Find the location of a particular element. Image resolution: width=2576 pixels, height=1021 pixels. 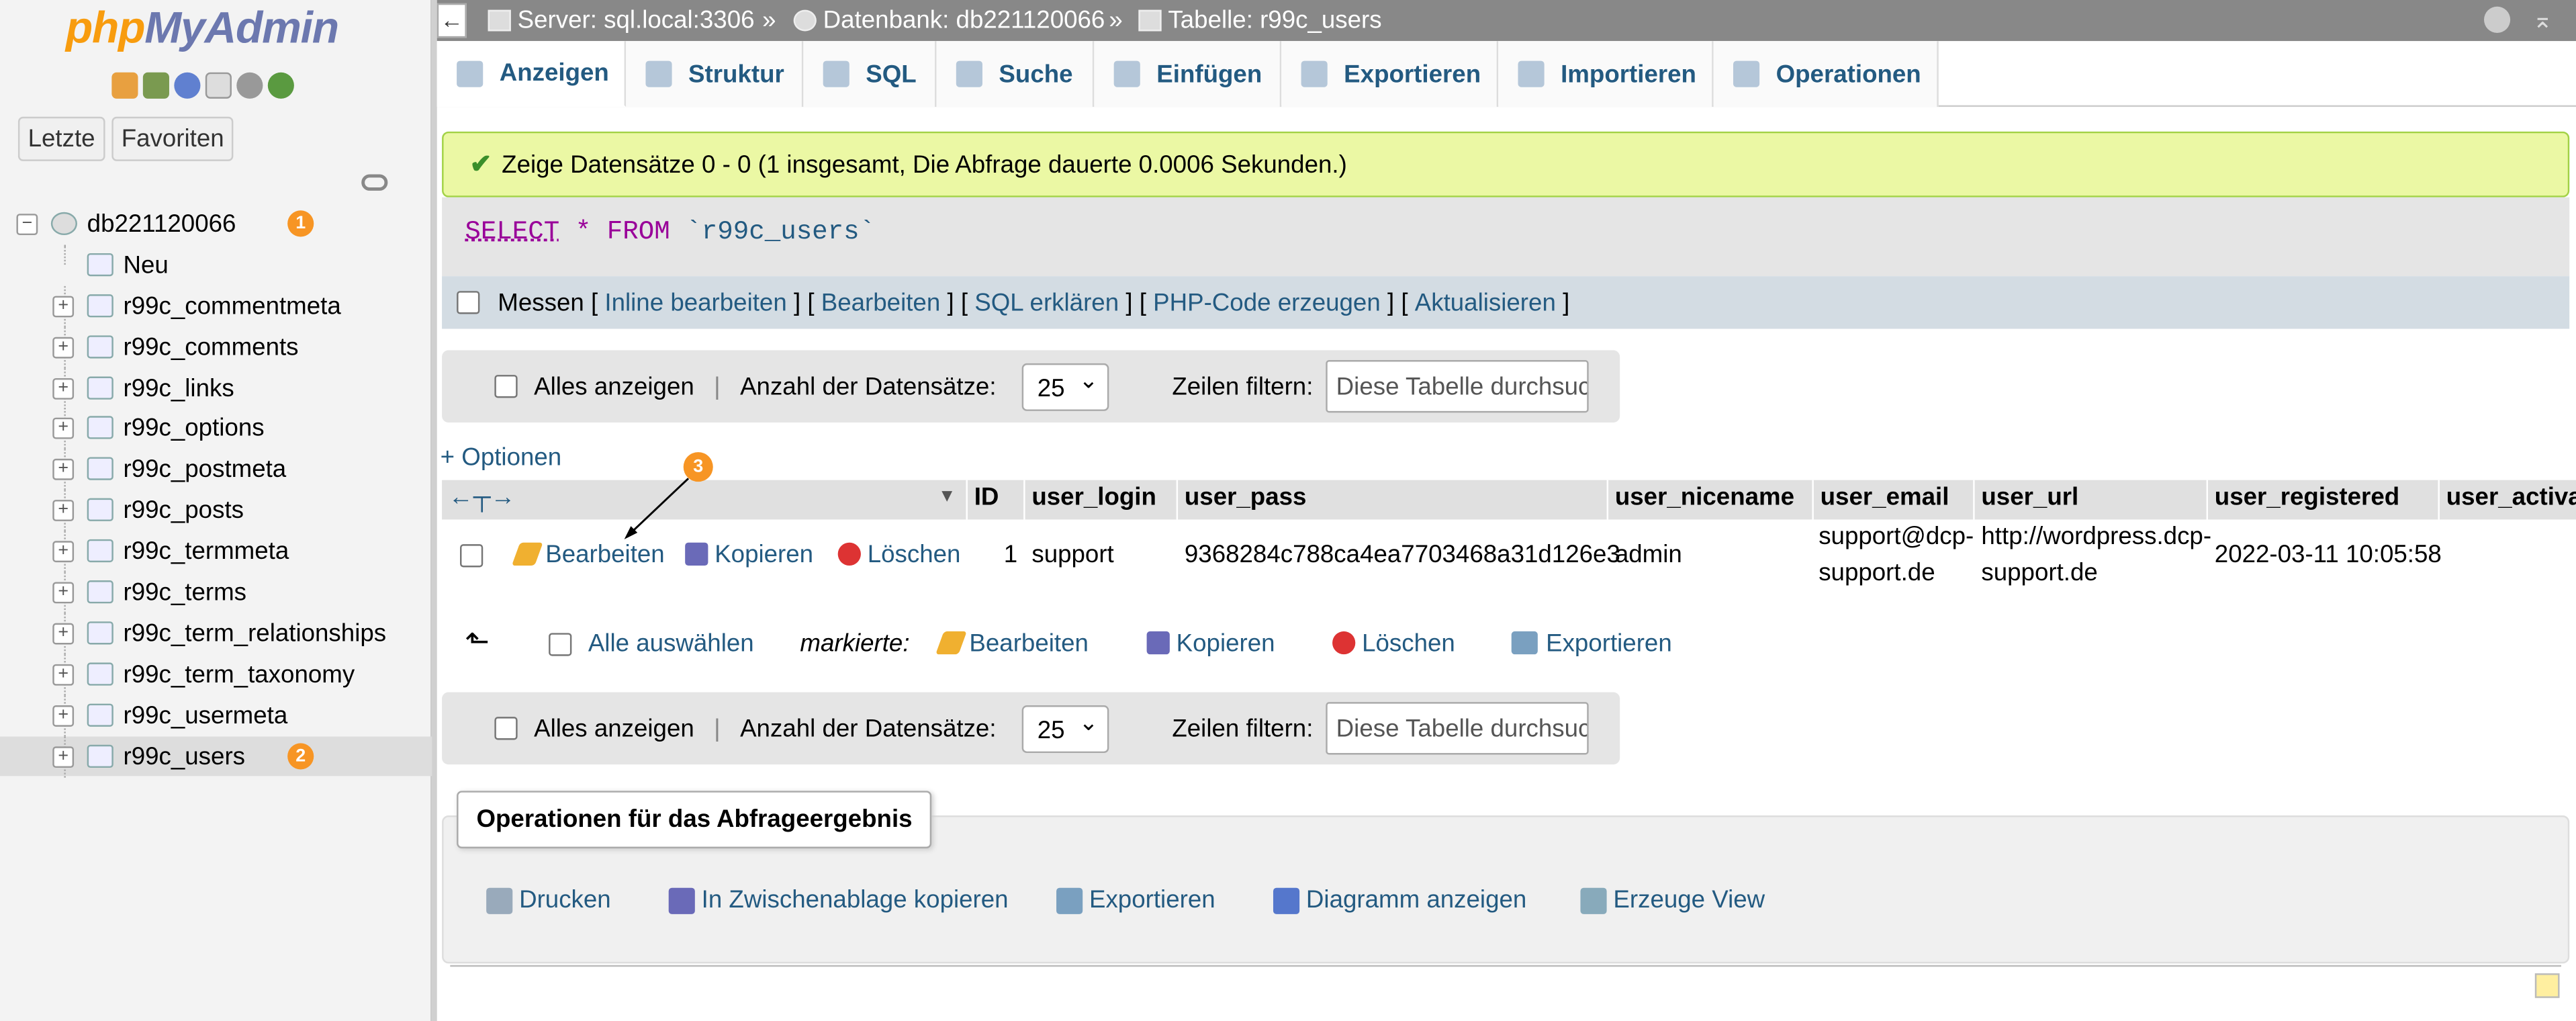

print-link: Drucken is located at coordinates (548, 900).